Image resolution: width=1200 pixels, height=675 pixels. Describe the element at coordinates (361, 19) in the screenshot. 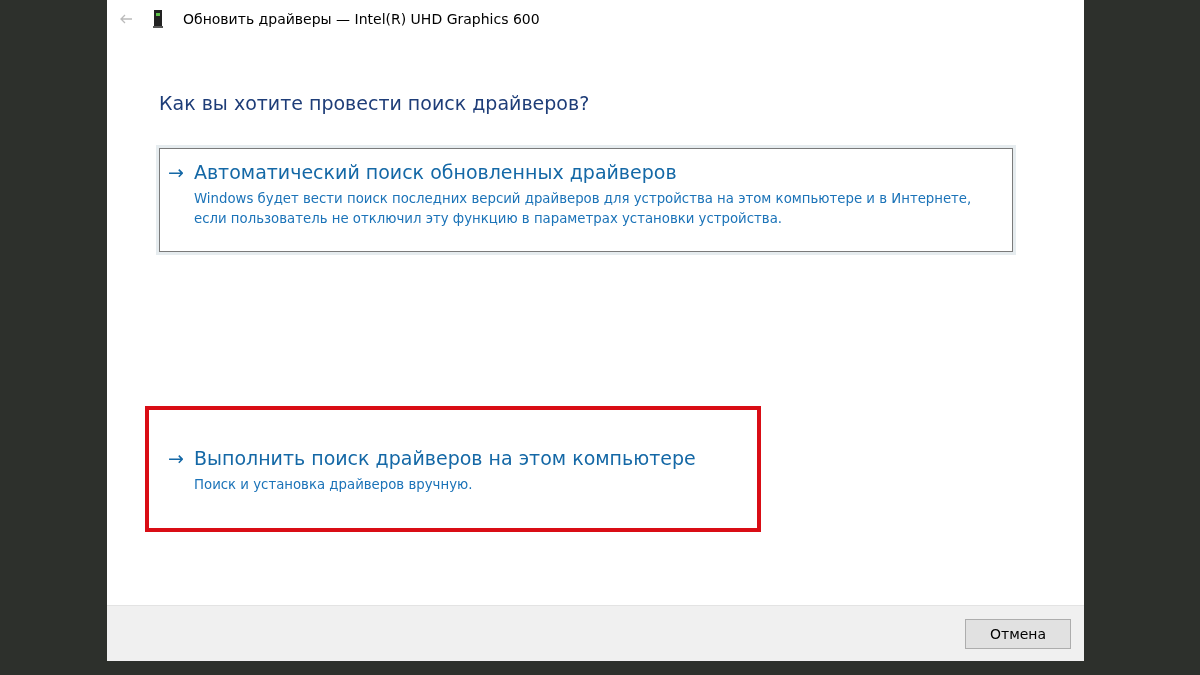

I see `window-title: Обновить драйверы — Intel(R) UHD Graphics 600` at that location.